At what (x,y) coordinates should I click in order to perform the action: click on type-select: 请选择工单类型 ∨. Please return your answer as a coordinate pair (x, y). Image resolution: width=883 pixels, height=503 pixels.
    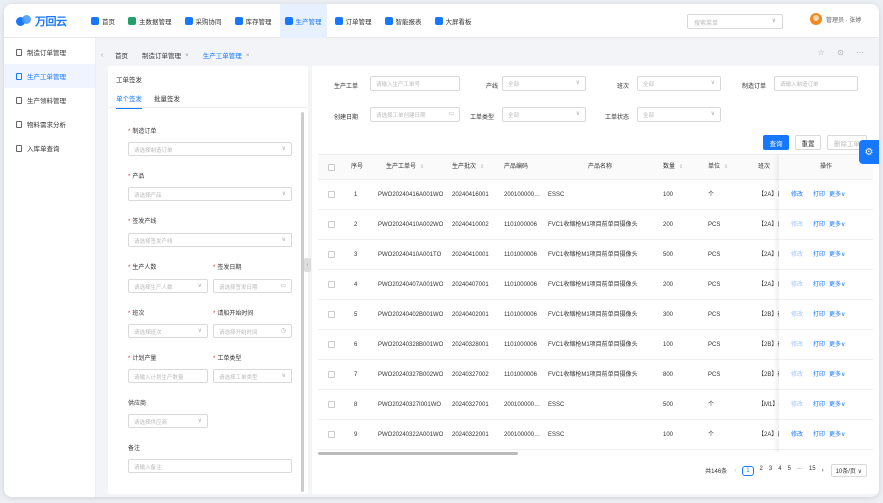
    Looking at the image, I should click on (252, 376).